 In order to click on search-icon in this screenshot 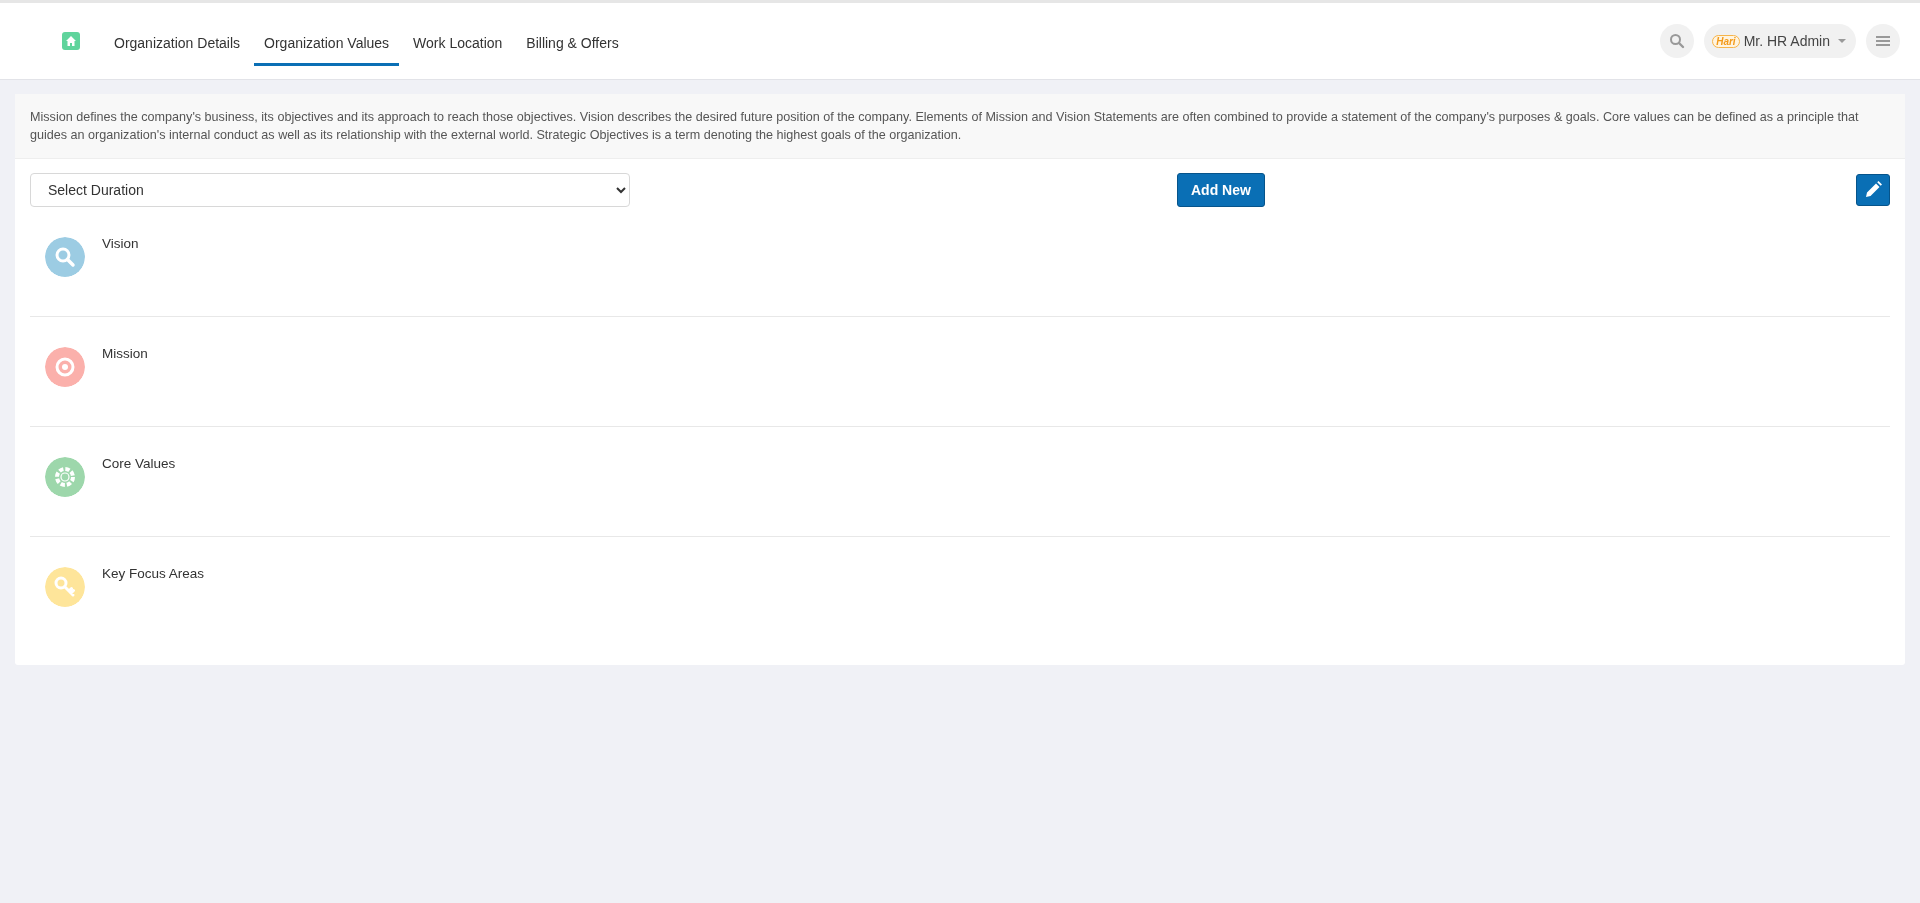, I will do `click(1677, 41)`.